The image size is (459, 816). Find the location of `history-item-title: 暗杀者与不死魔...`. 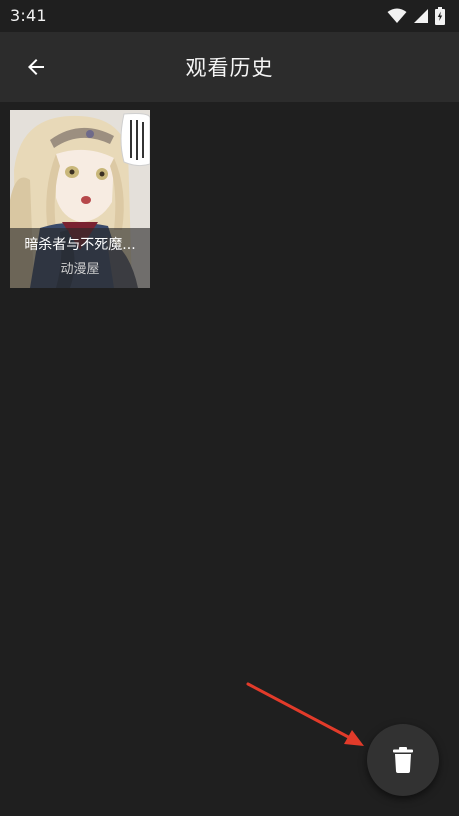

history-item-title: 暗杀者与不死魔... is located at coordinates (80, 245).